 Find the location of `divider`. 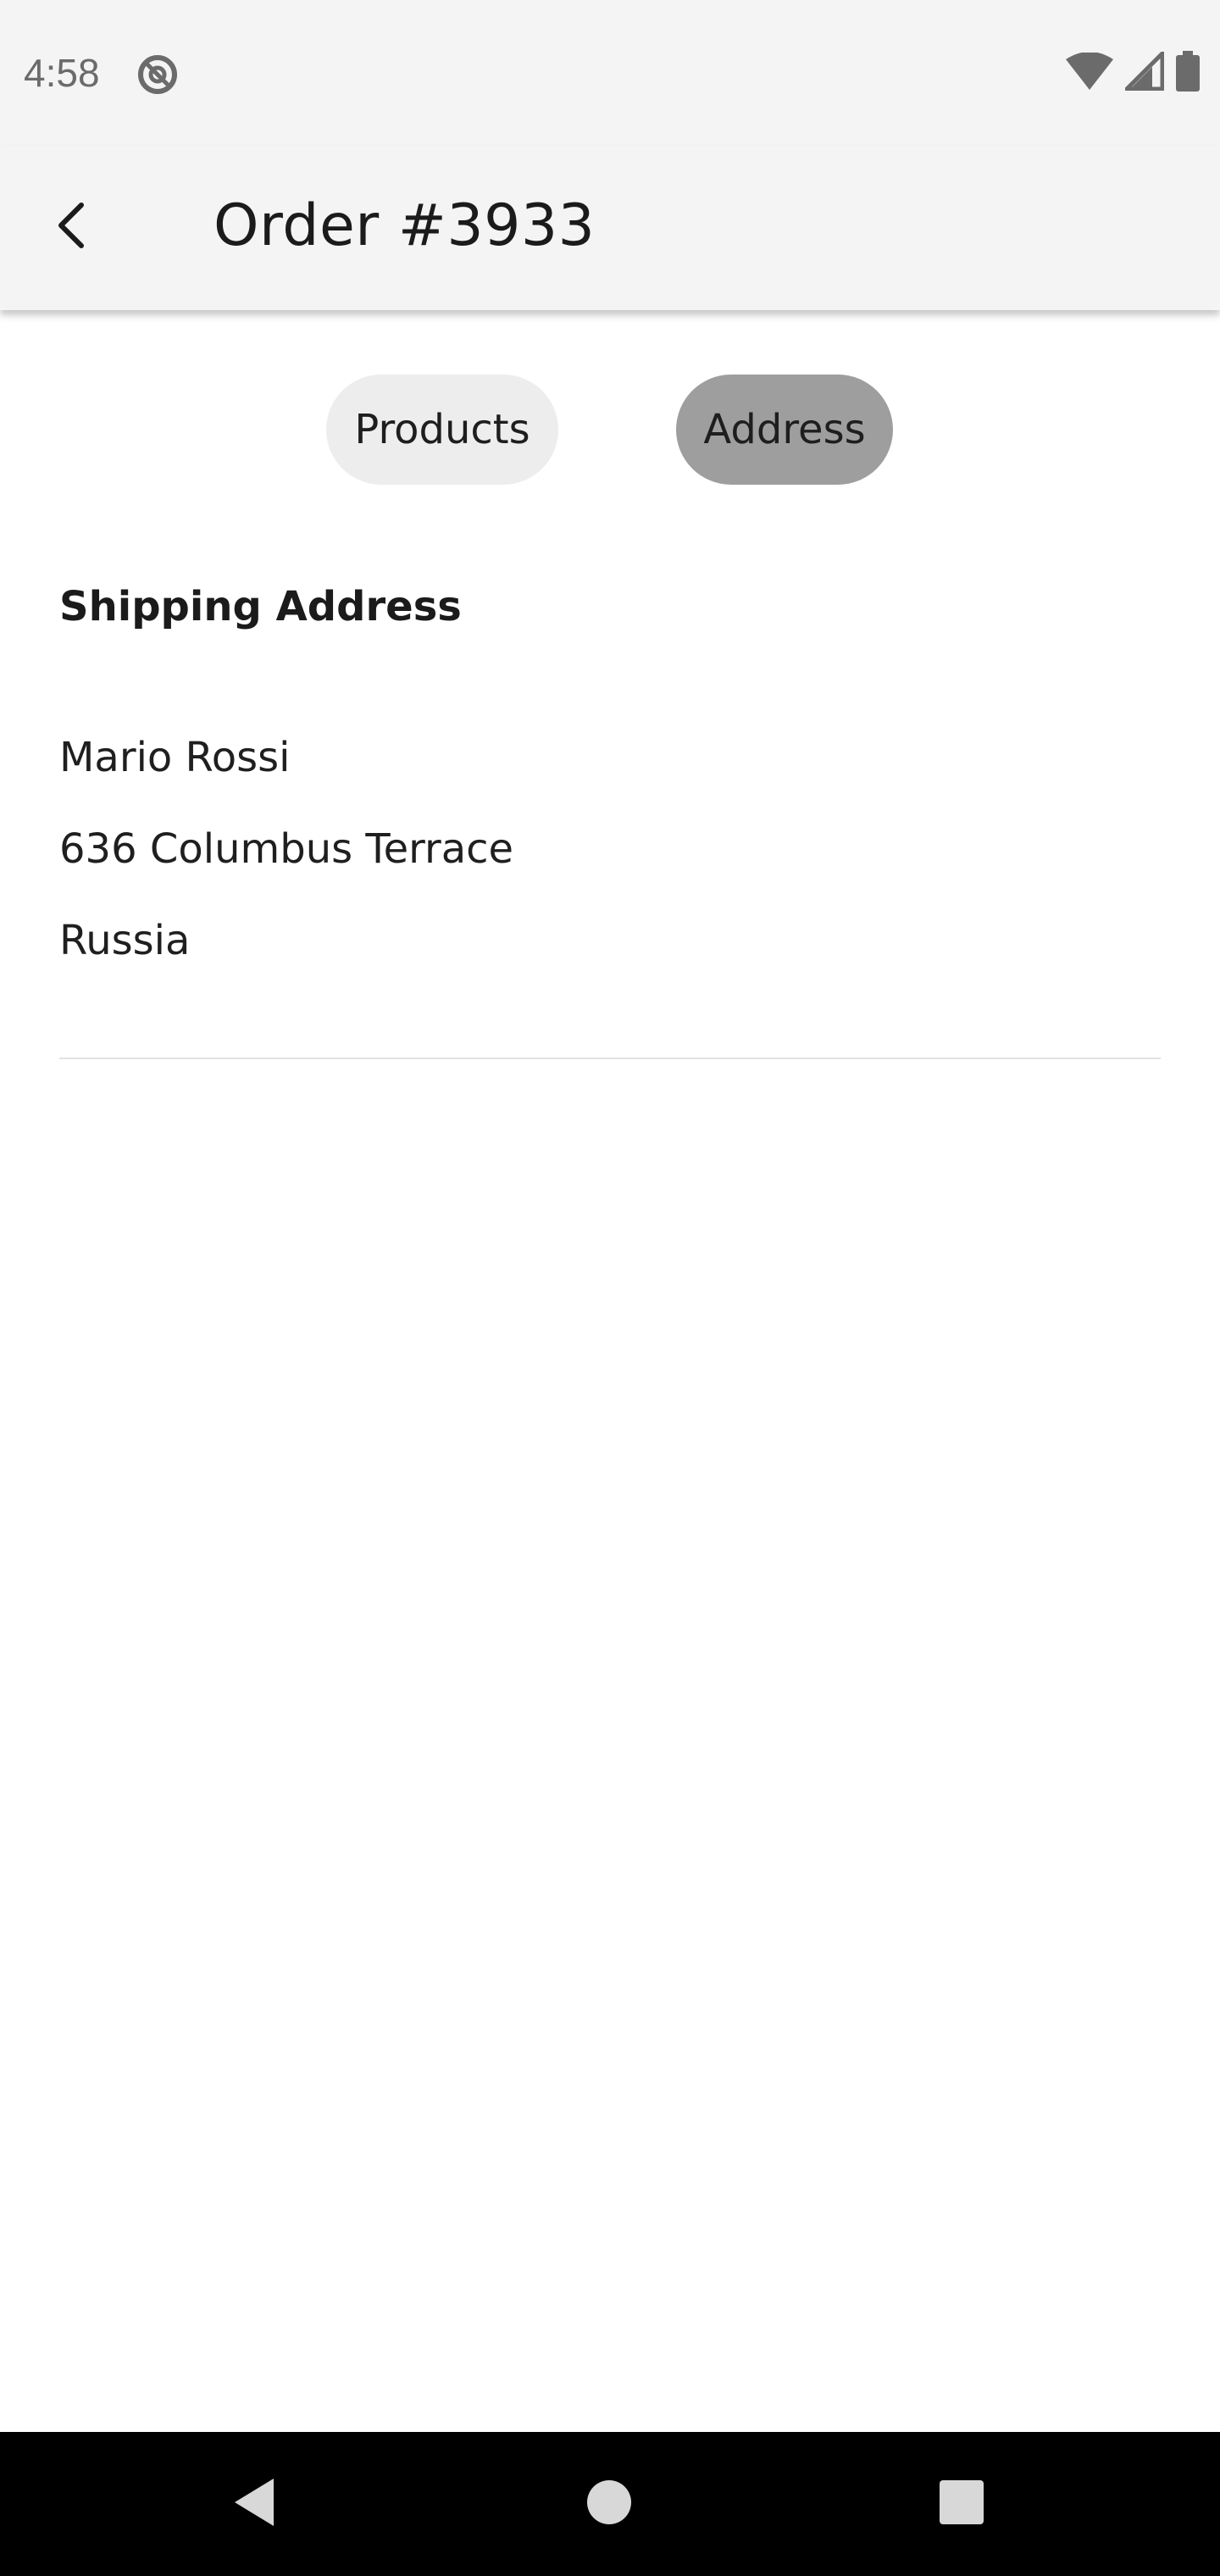

divider is located at coordinates (610, 1058).